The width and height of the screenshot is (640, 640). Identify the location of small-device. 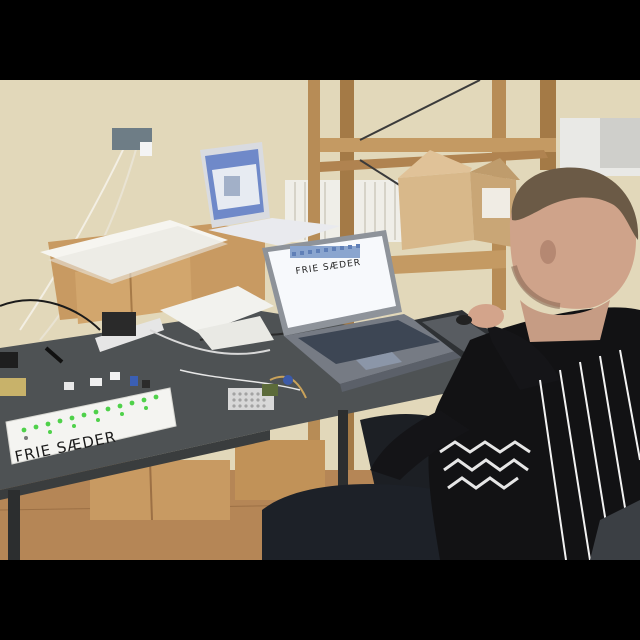
(9, 360).